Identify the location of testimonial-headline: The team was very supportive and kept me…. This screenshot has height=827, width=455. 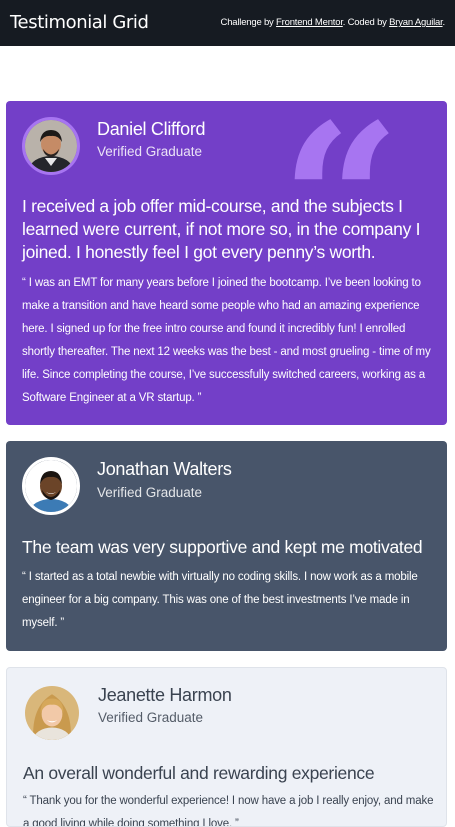
(222, 547).